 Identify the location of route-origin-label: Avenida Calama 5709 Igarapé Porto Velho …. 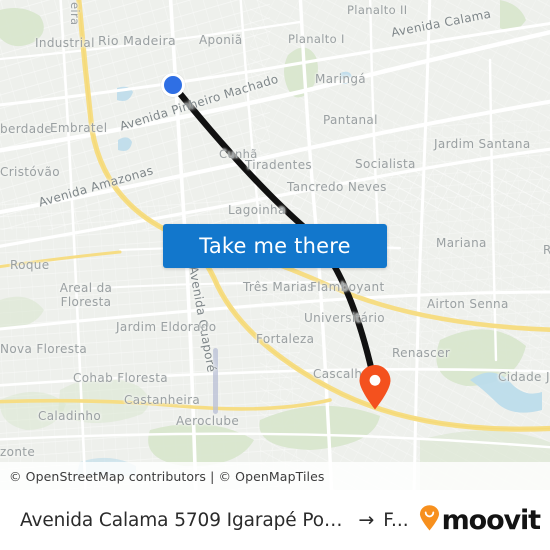
(185, 520).